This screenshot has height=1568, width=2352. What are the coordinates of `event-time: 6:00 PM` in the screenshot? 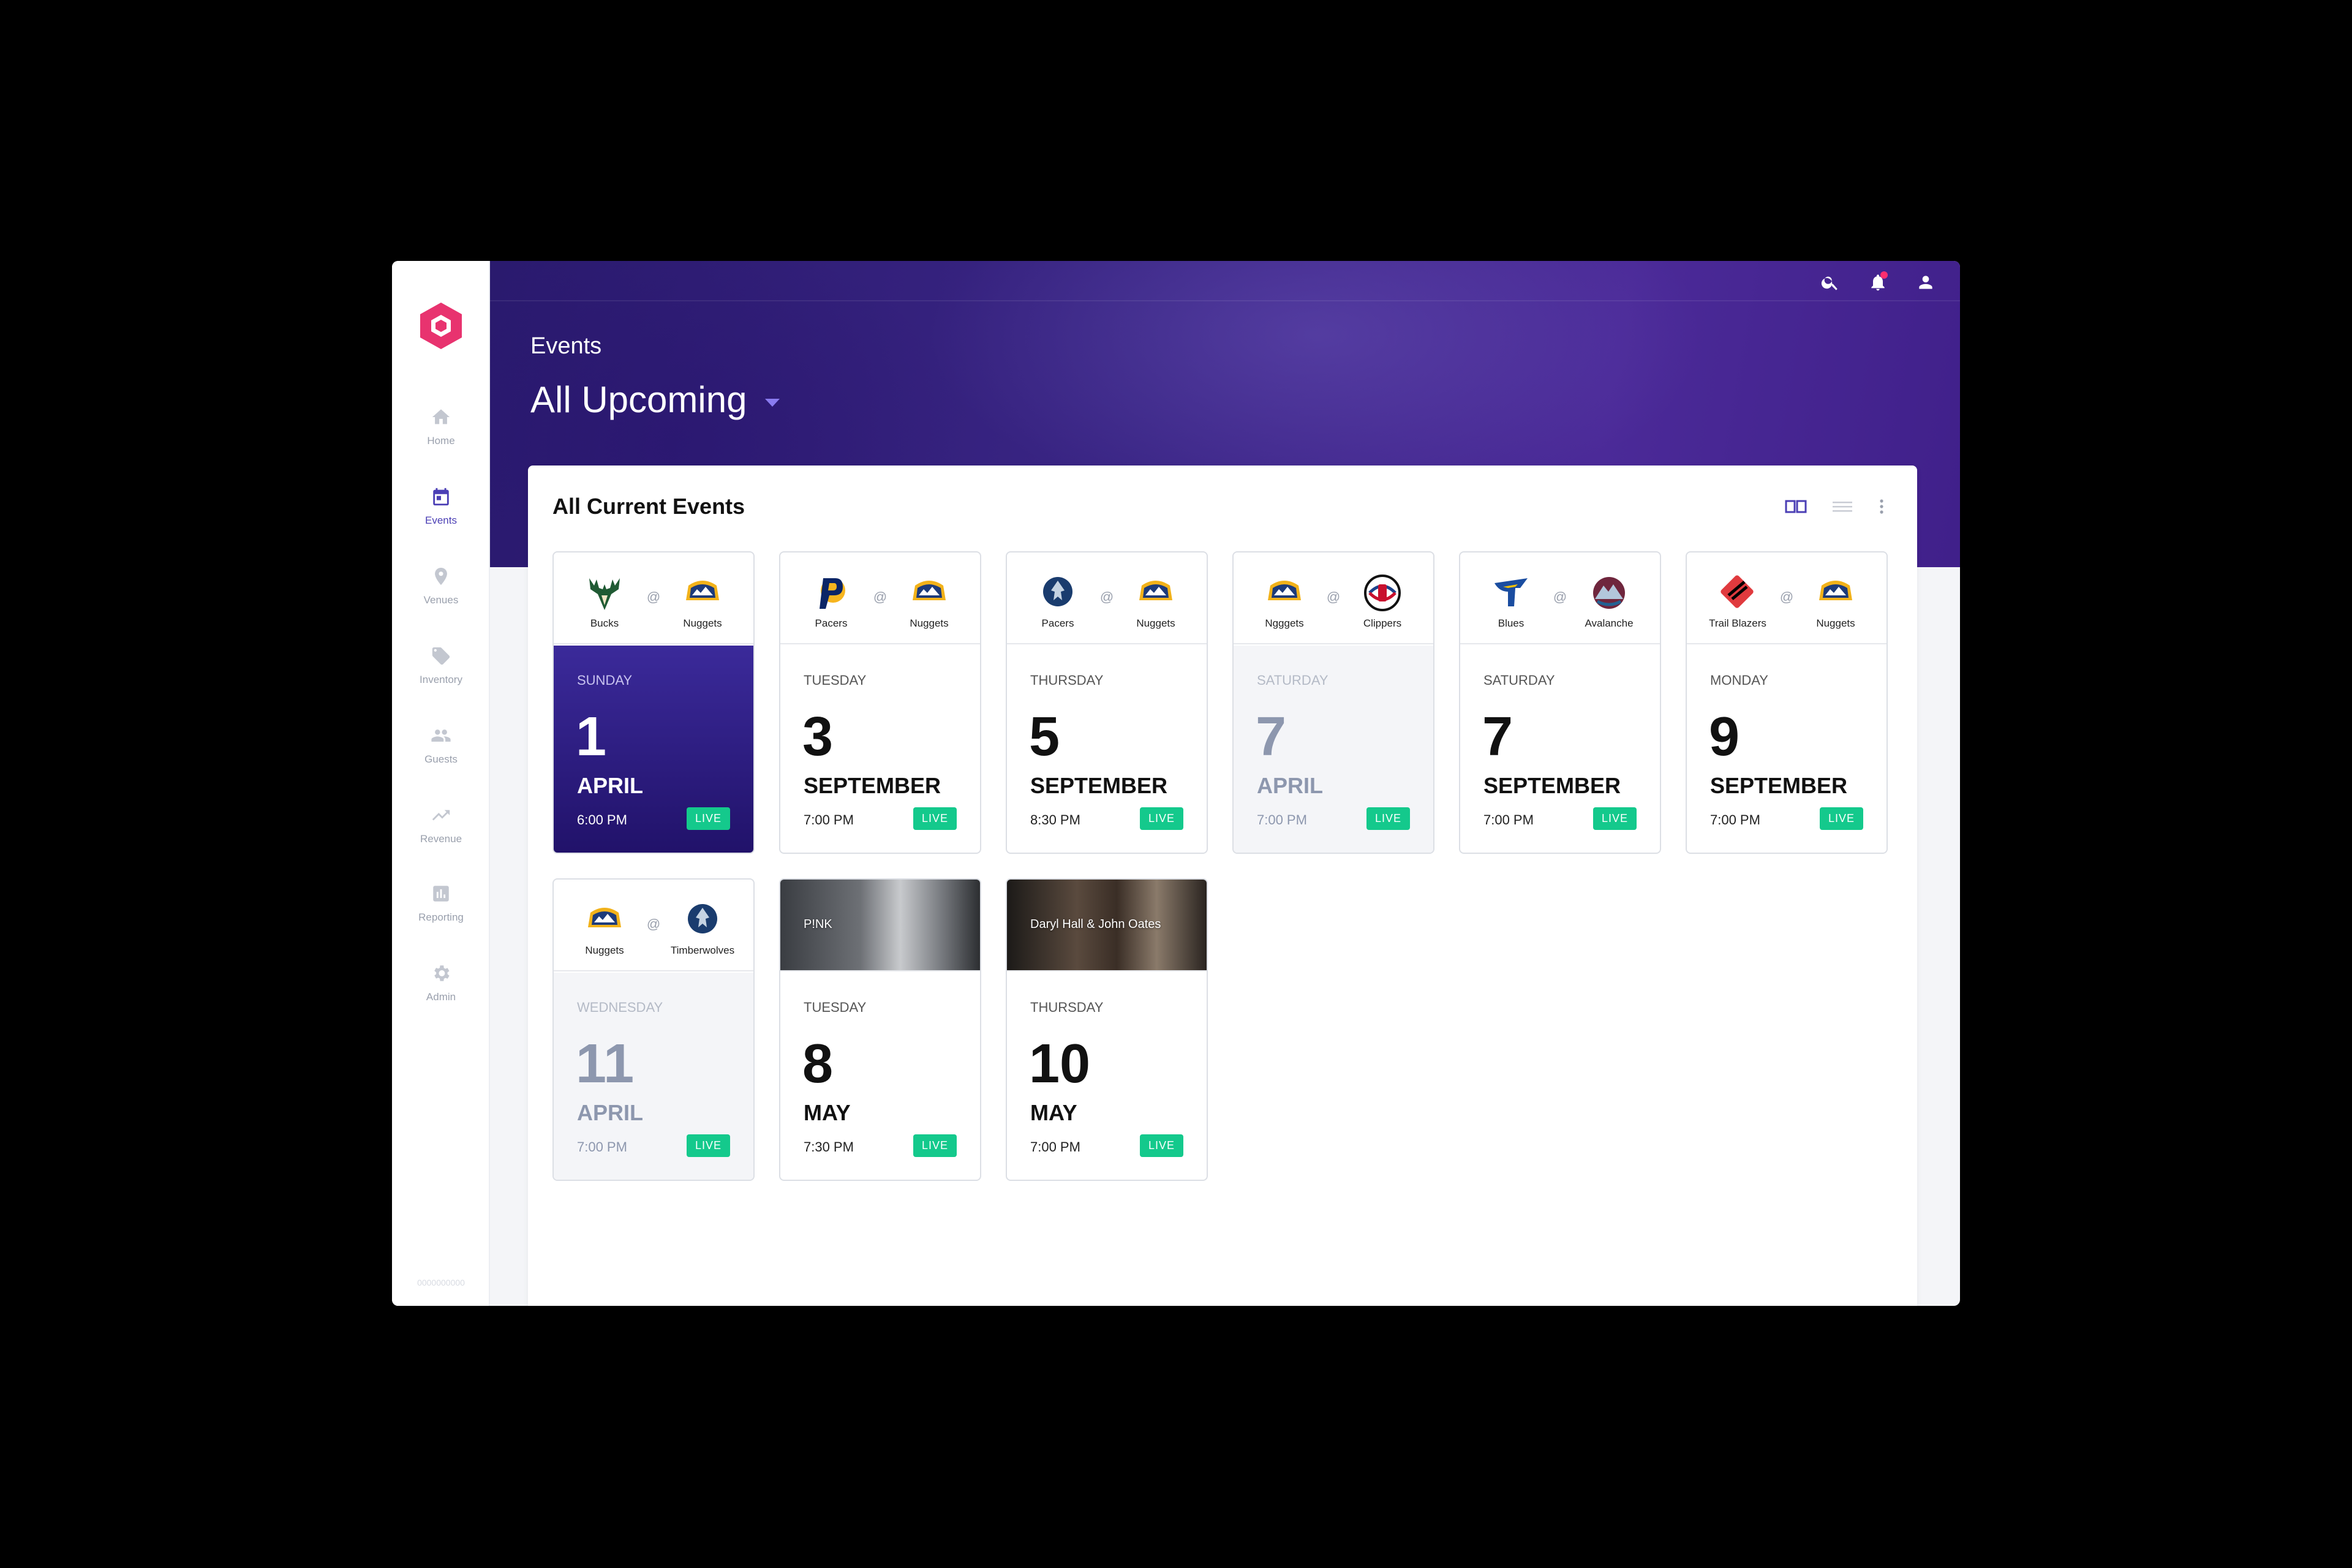 It's located at (602, 820).